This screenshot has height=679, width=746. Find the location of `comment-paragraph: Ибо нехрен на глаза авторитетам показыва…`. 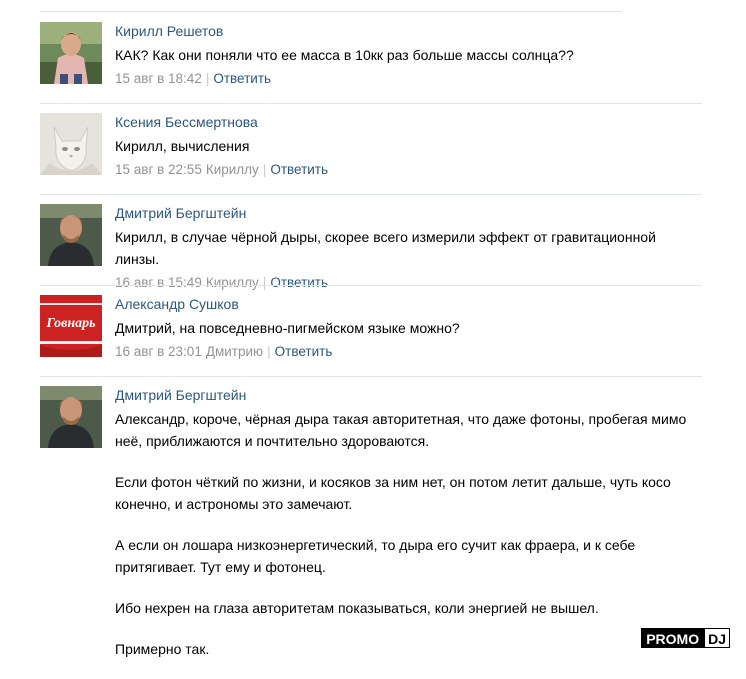

comment-paragraph: Ибо нехрен на глаза авторитетам показыва… is located at coordinates (357, 608).